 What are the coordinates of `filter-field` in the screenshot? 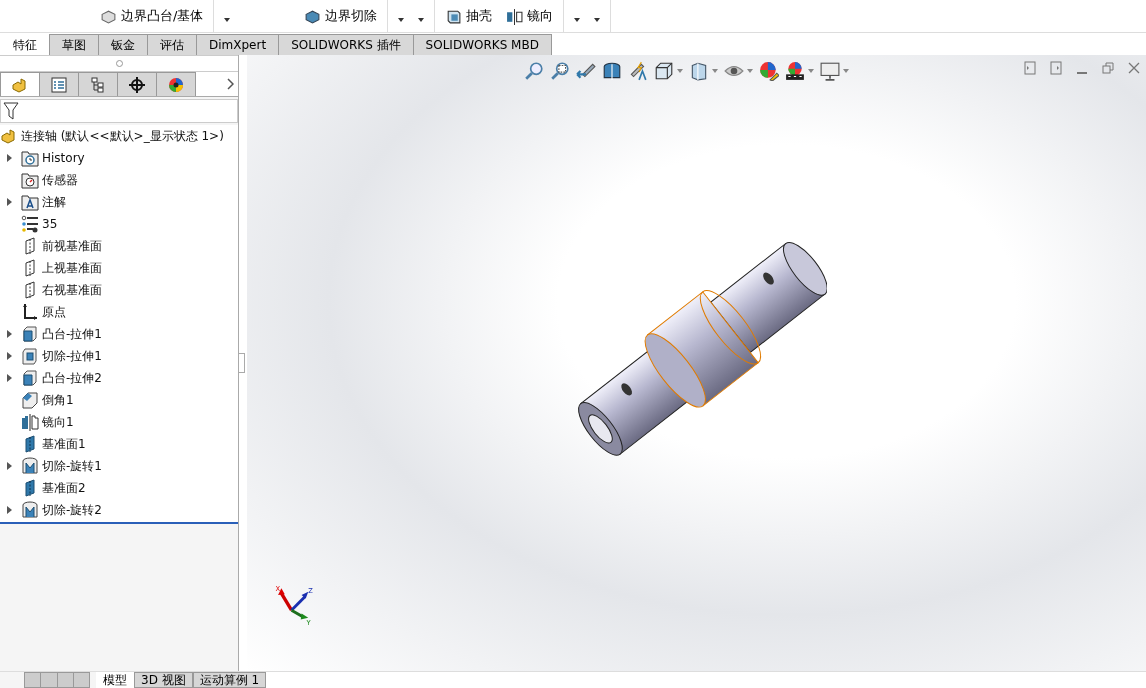 It's located at (119, 111).